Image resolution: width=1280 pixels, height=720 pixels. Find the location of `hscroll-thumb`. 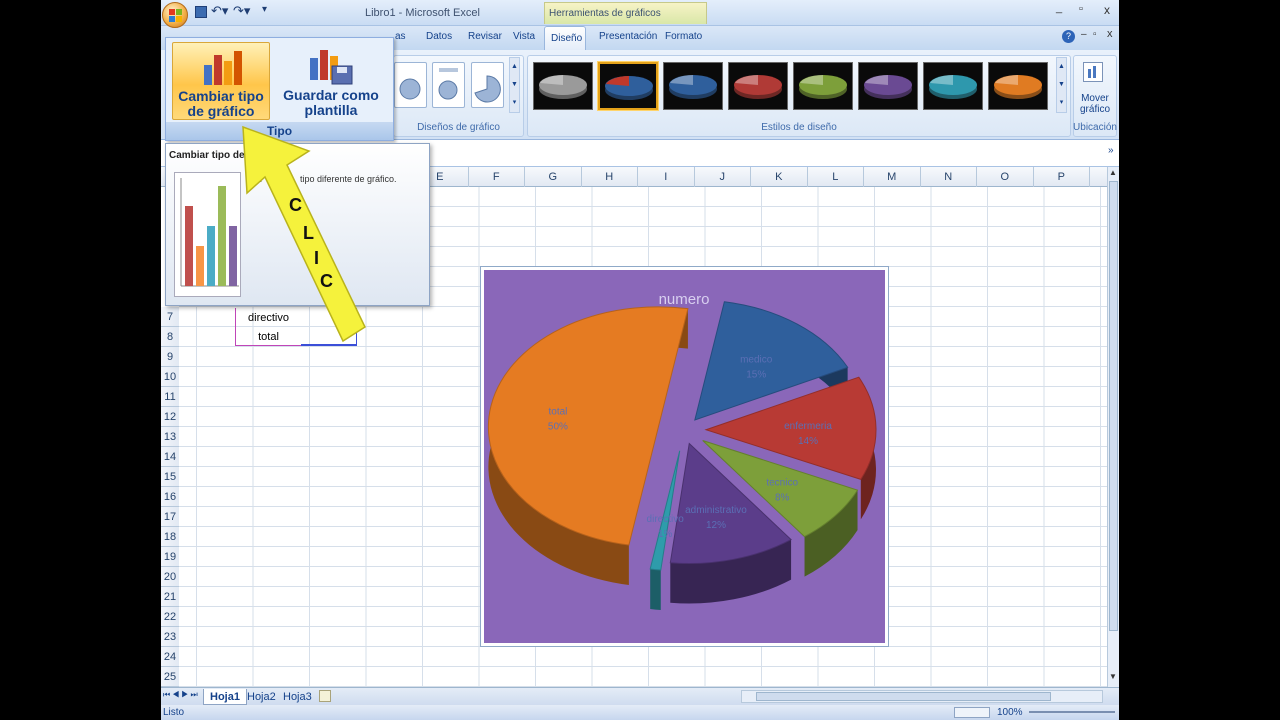

hscroll-thumb is located at coordinates (903, 696).